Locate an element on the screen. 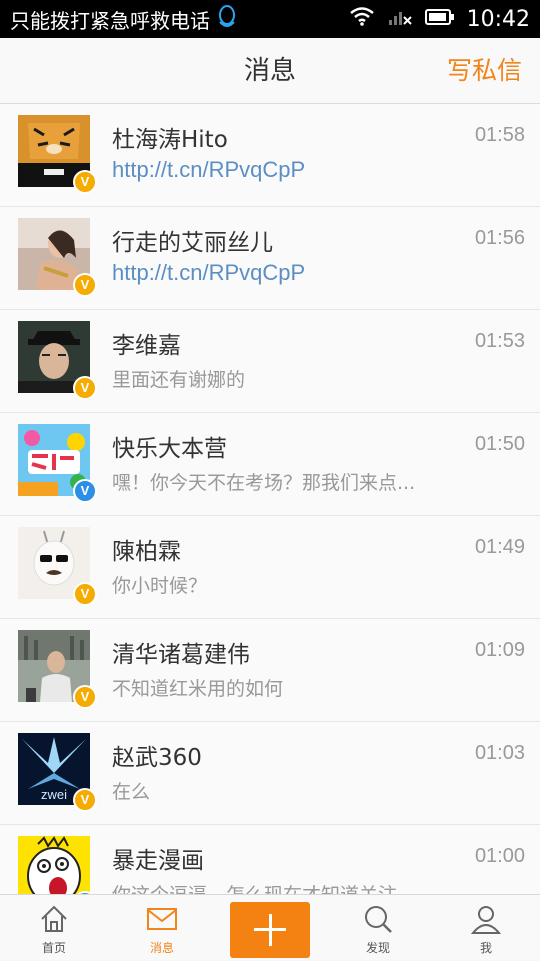 The width and height of the screenshot is (540, 961). status-right: 10:42 is located at coordinates (439, 19).